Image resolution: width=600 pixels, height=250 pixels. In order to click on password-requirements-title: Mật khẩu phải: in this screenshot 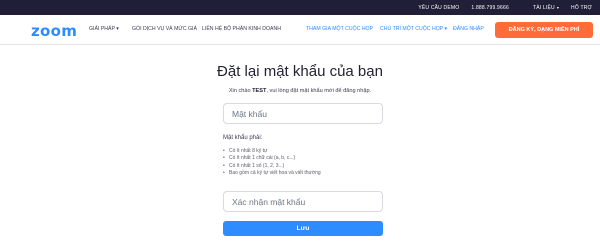, I will do `click(243, 138)`.